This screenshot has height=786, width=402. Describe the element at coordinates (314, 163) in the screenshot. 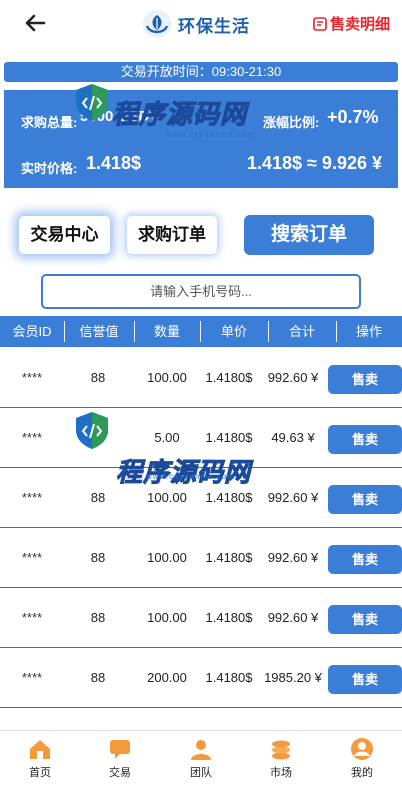

I see `price-conversion: 1.418$ ≈ 9.926 ¥` at that location.